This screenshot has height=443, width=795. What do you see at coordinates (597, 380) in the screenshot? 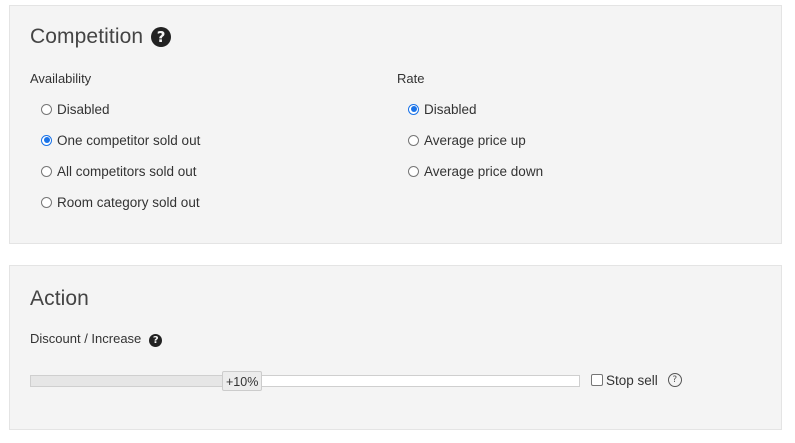
I see `stop-sell-checkbox` at bounding box center [597, 380].